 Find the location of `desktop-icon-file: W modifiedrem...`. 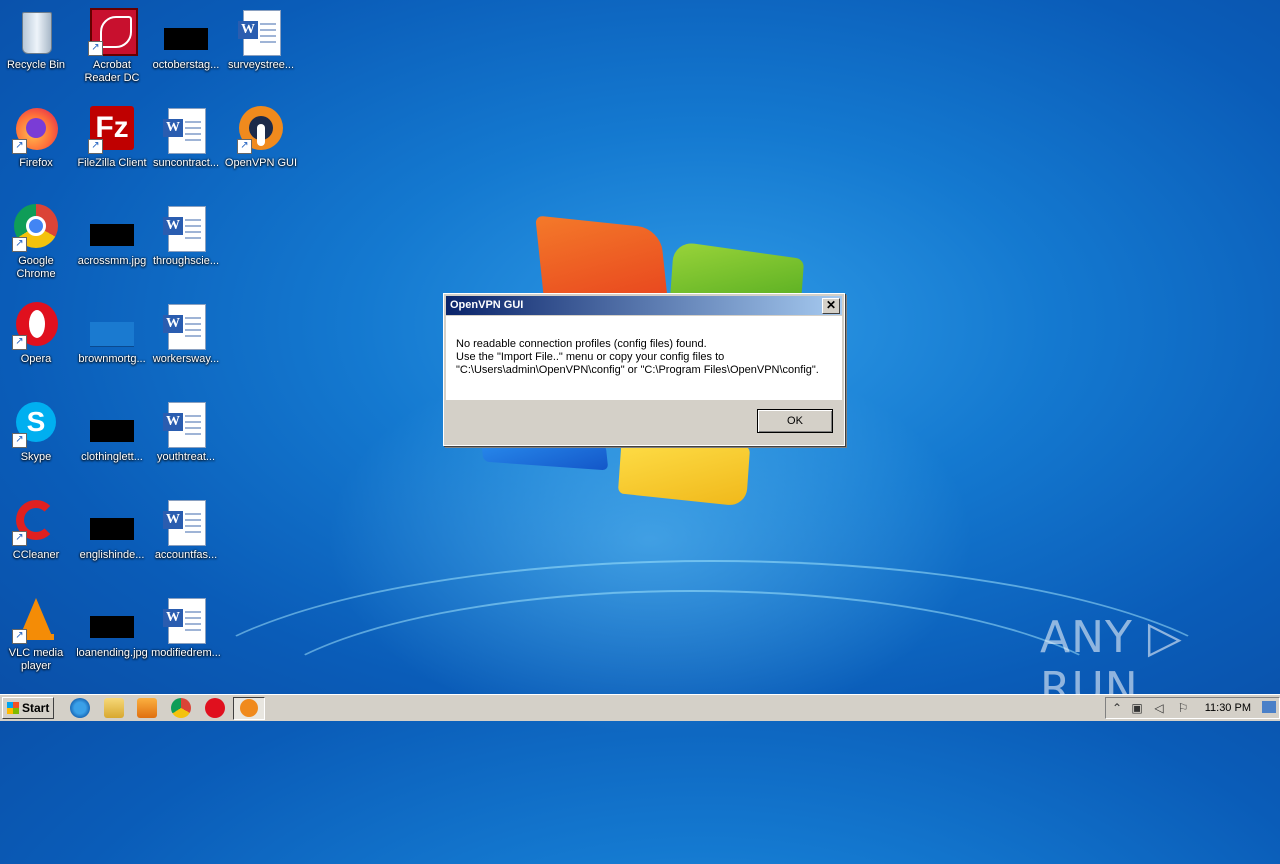

desktop-icon-file: W modifiedrem... is located at coordinates (186, 628).